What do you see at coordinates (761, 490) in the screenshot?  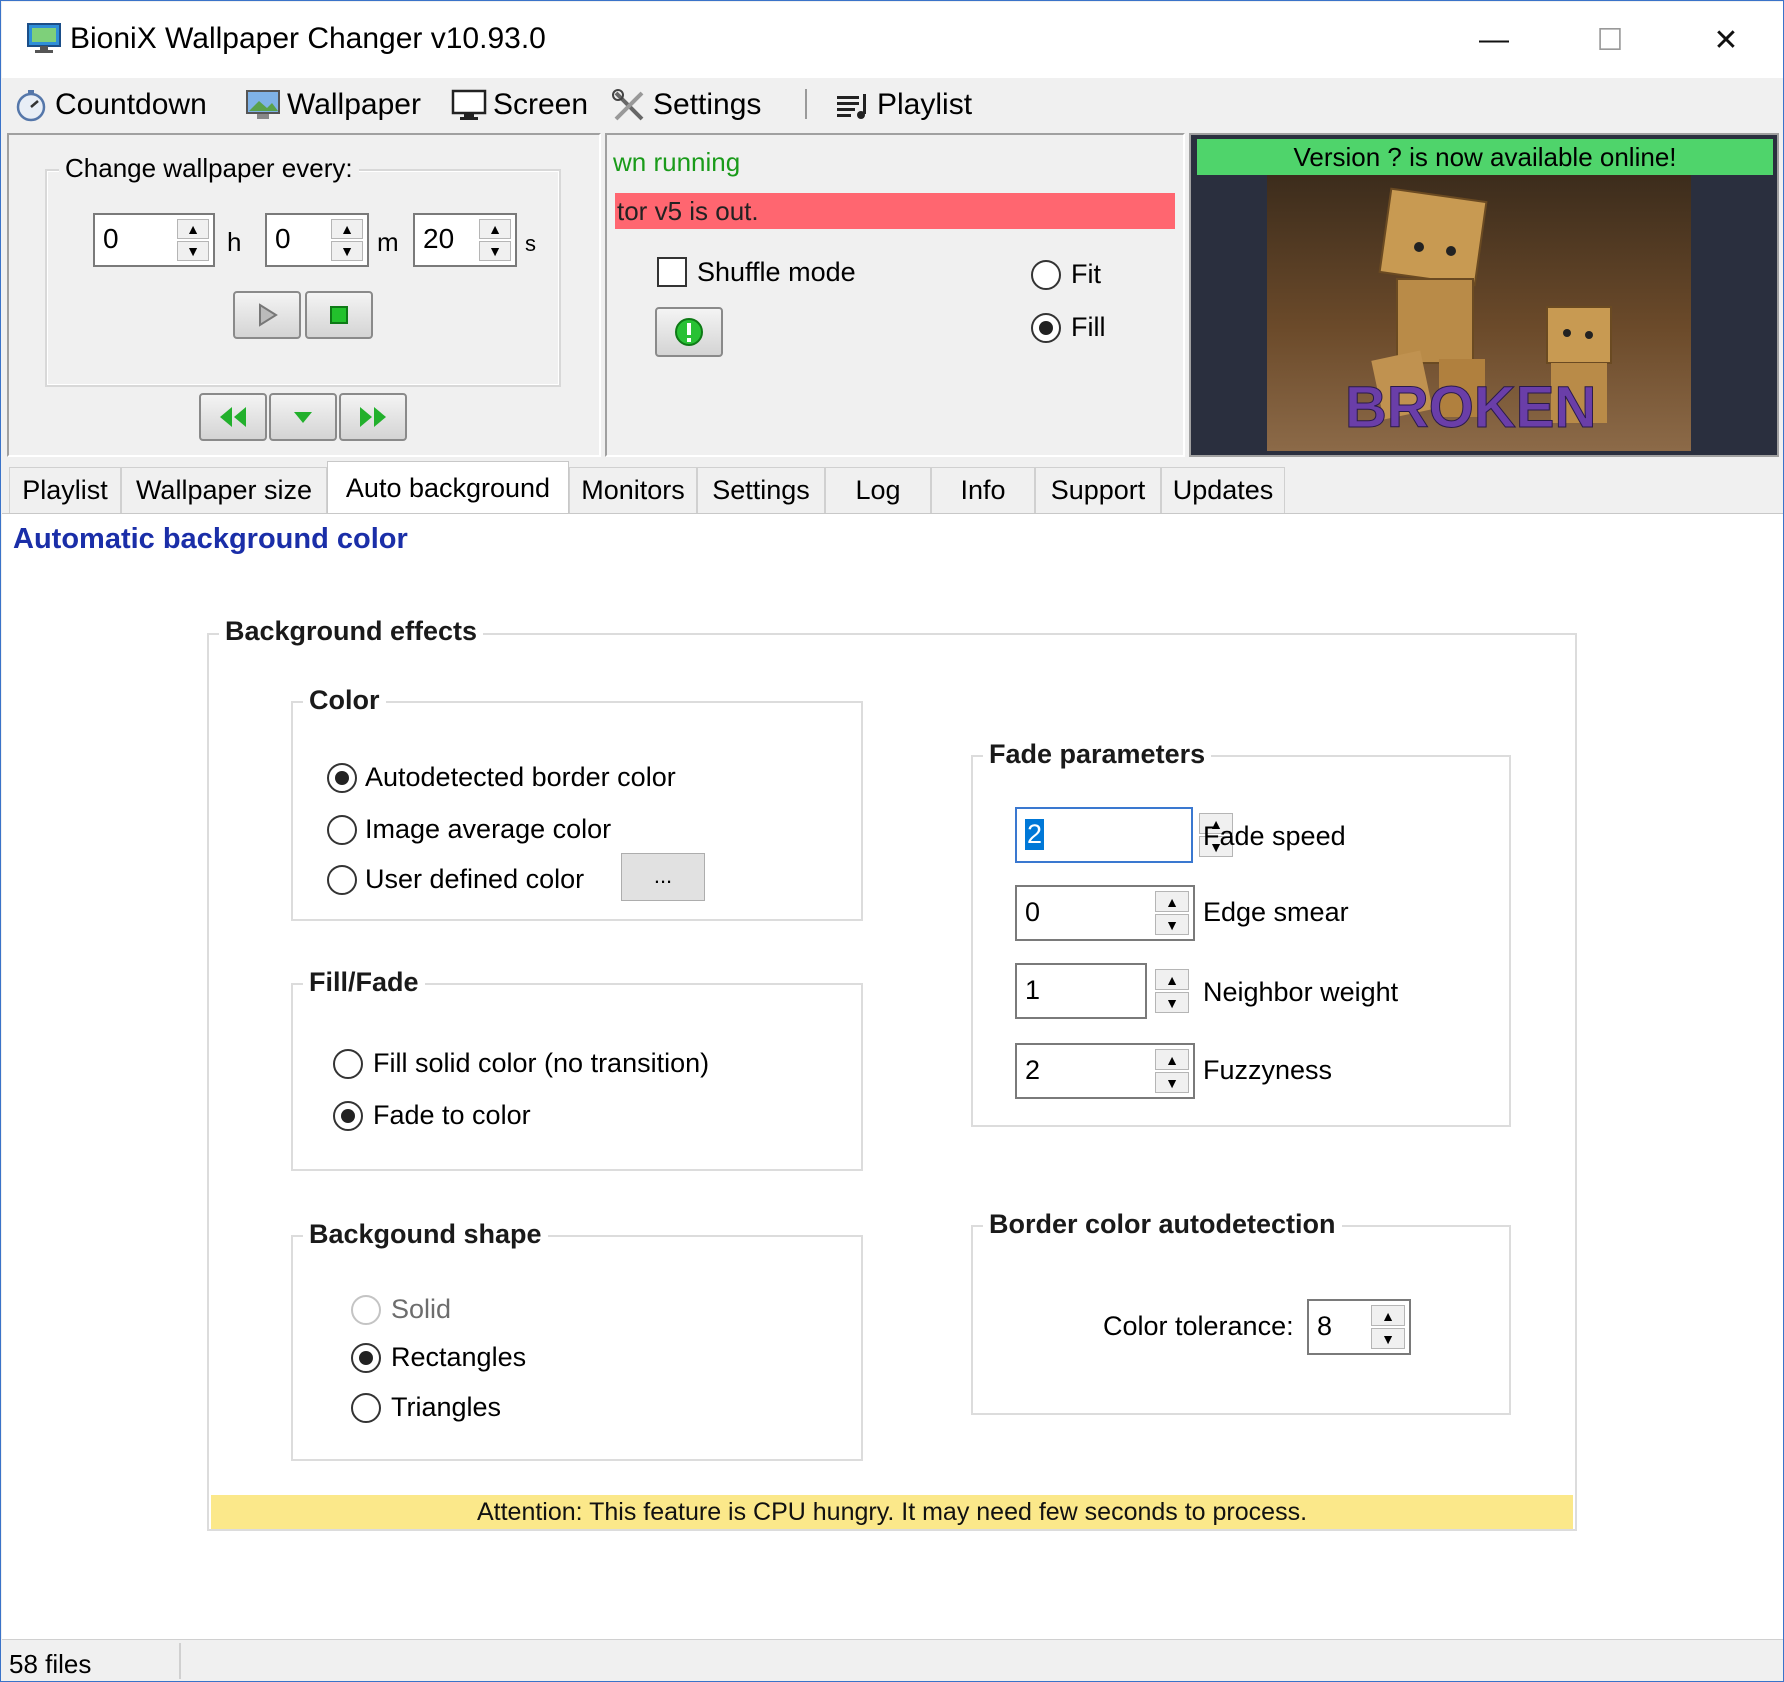 I see `tab-settings: Settings` at bounding box center [761, 490].